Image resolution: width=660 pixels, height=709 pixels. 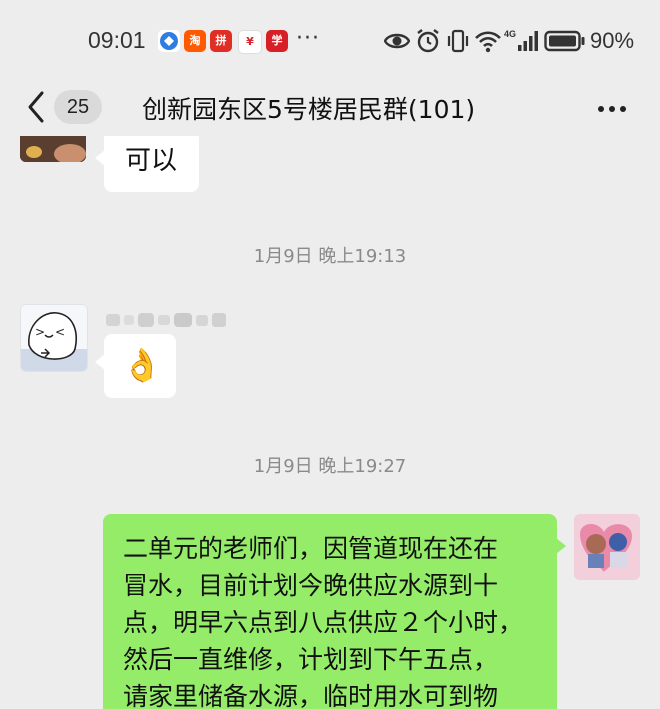 I want to click on avatar: > <, so click(x=54, y=338).